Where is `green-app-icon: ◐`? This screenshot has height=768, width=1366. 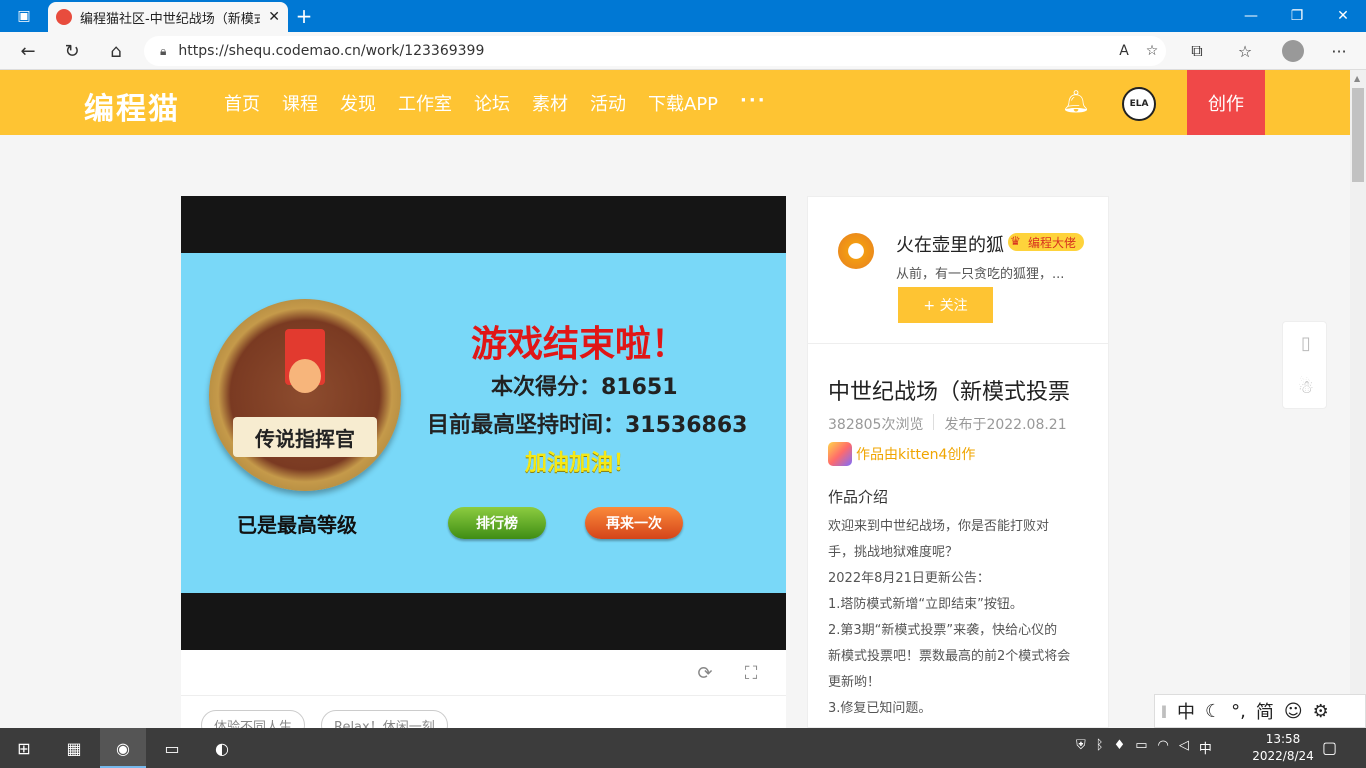
green-app-icon: ◐ is located at coordinates (222, 748).